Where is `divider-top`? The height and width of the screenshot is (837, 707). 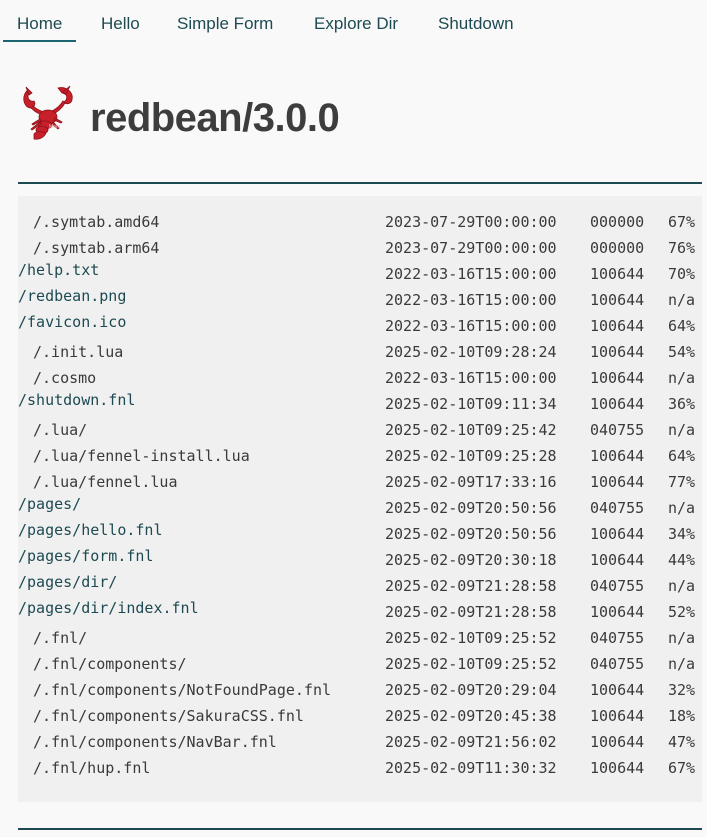 divider-top is located at coordinates (360, 183).